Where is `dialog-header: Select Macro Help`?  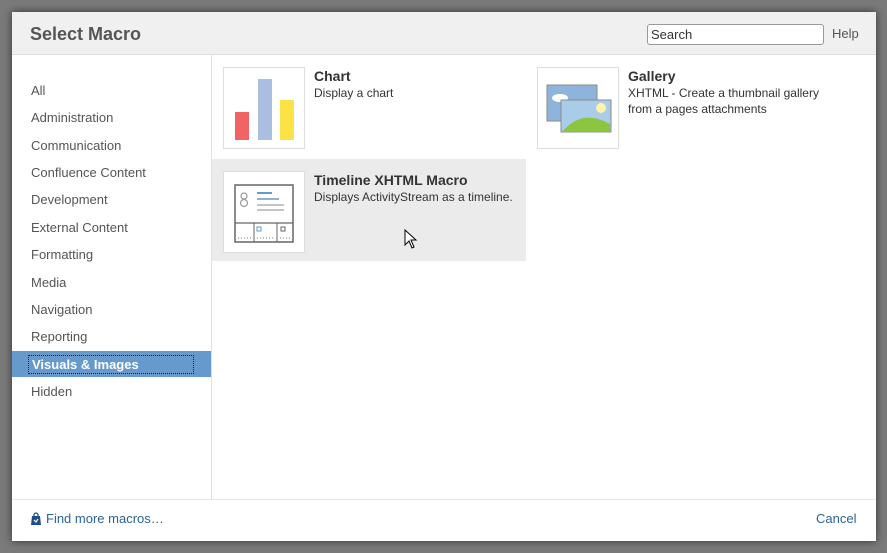
dialog-header: Select Macro Help is located at coordinates (444, 33).